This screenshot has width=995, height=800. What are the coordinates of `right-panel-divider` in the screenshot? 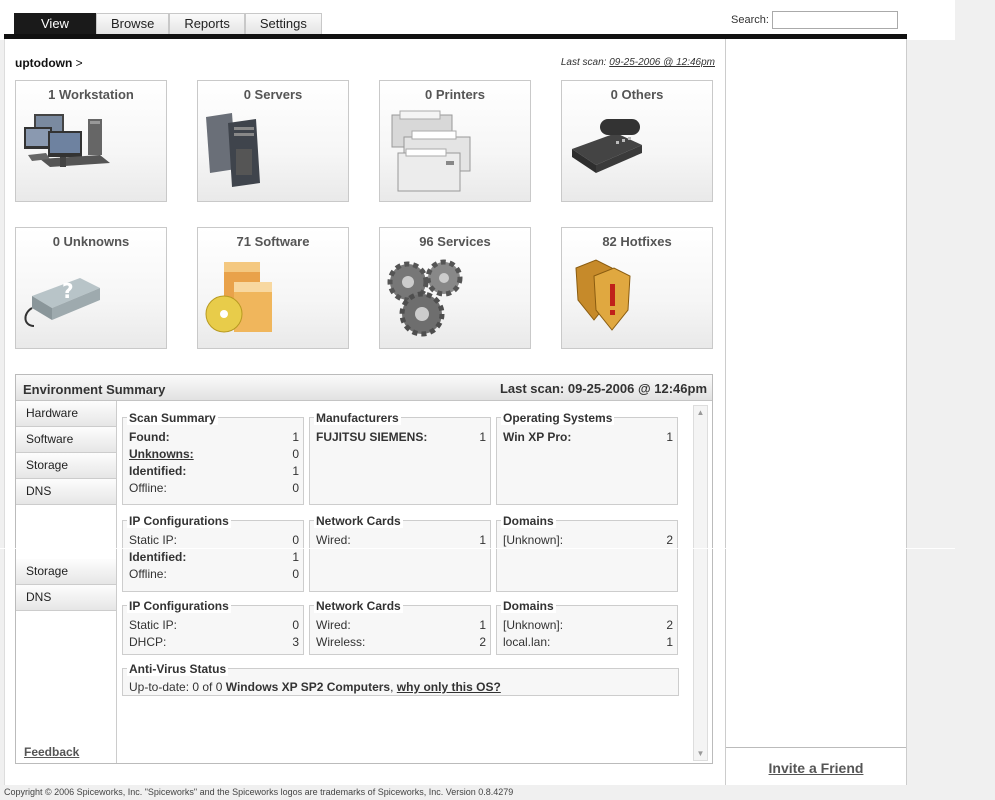 It's located at (816, 747).